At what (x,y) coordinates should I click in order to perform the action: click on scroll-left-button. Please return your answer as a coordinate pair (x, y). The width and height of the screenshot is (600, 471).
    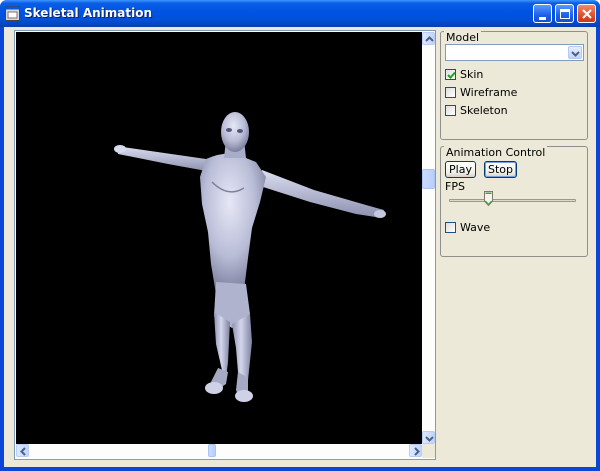
    Looking at the image, I should click on (22, 450).